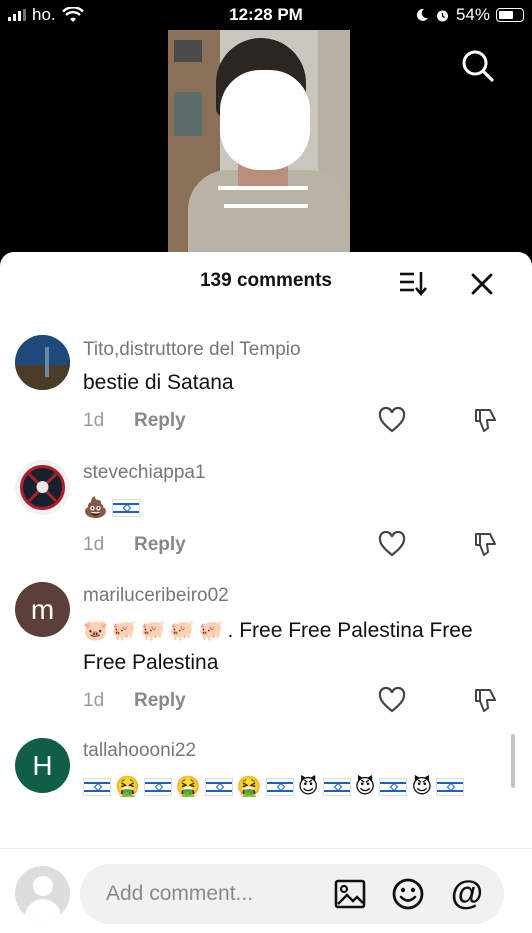 The height and width of the screenshot is (933, 532). I want to click on pig-emoji: 🐷, so click(95, 631).